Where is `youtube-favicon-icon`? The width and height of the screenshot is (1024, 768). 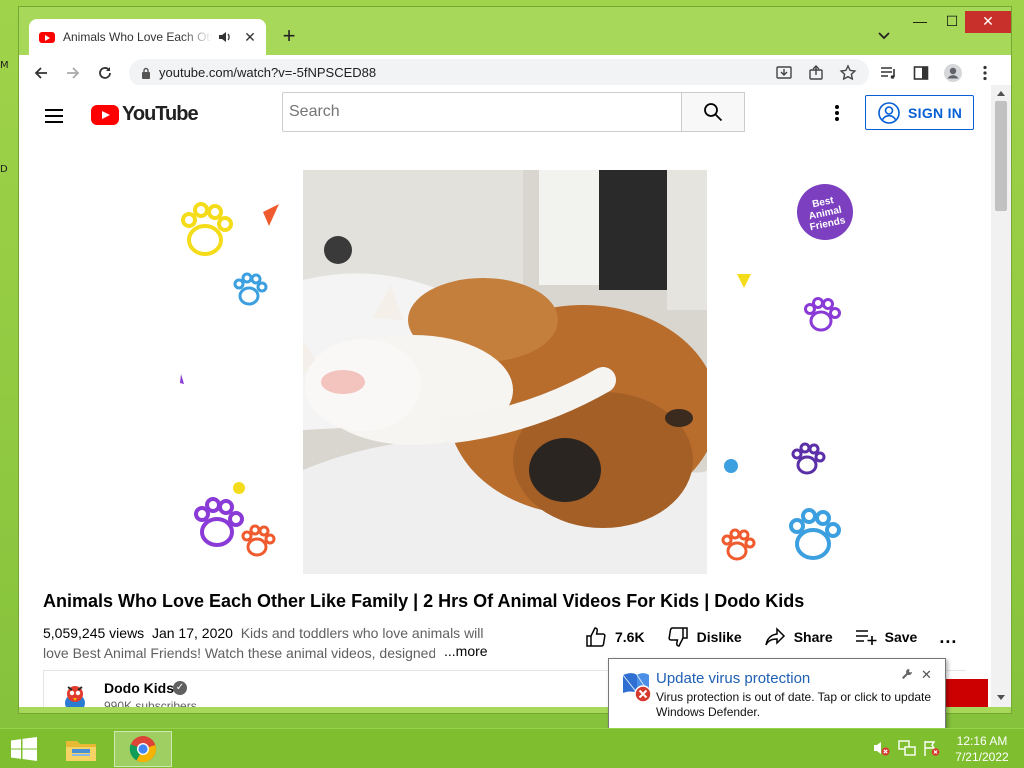
youtube-favicon-icon is located at coordinates (47, 37).